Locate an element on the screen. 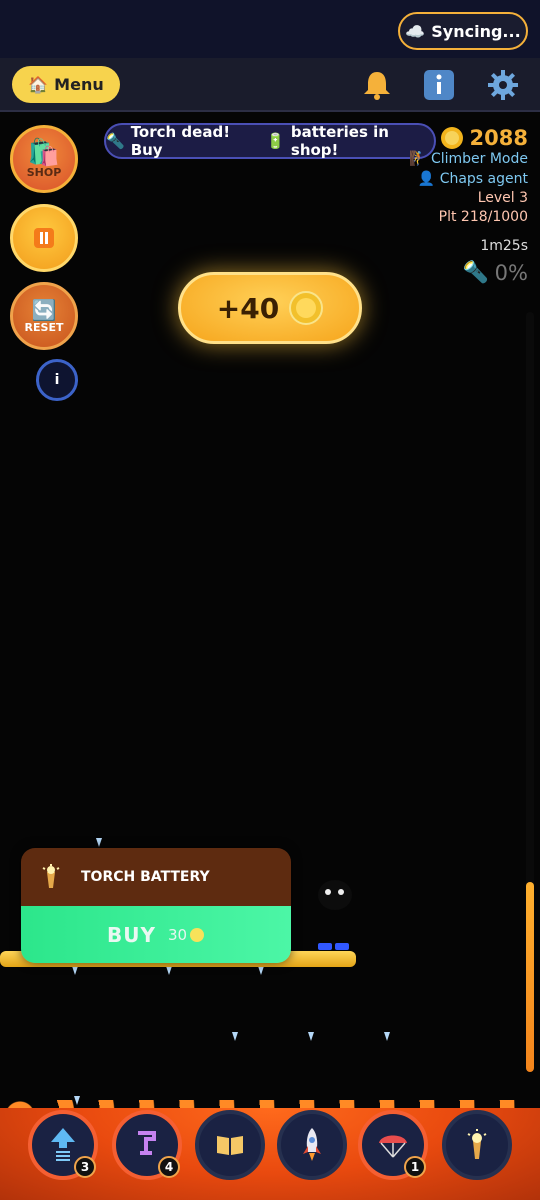 This screenshot has width=540, height=1200. reset-icon: 🔄 is located at coordinates (44, 309).